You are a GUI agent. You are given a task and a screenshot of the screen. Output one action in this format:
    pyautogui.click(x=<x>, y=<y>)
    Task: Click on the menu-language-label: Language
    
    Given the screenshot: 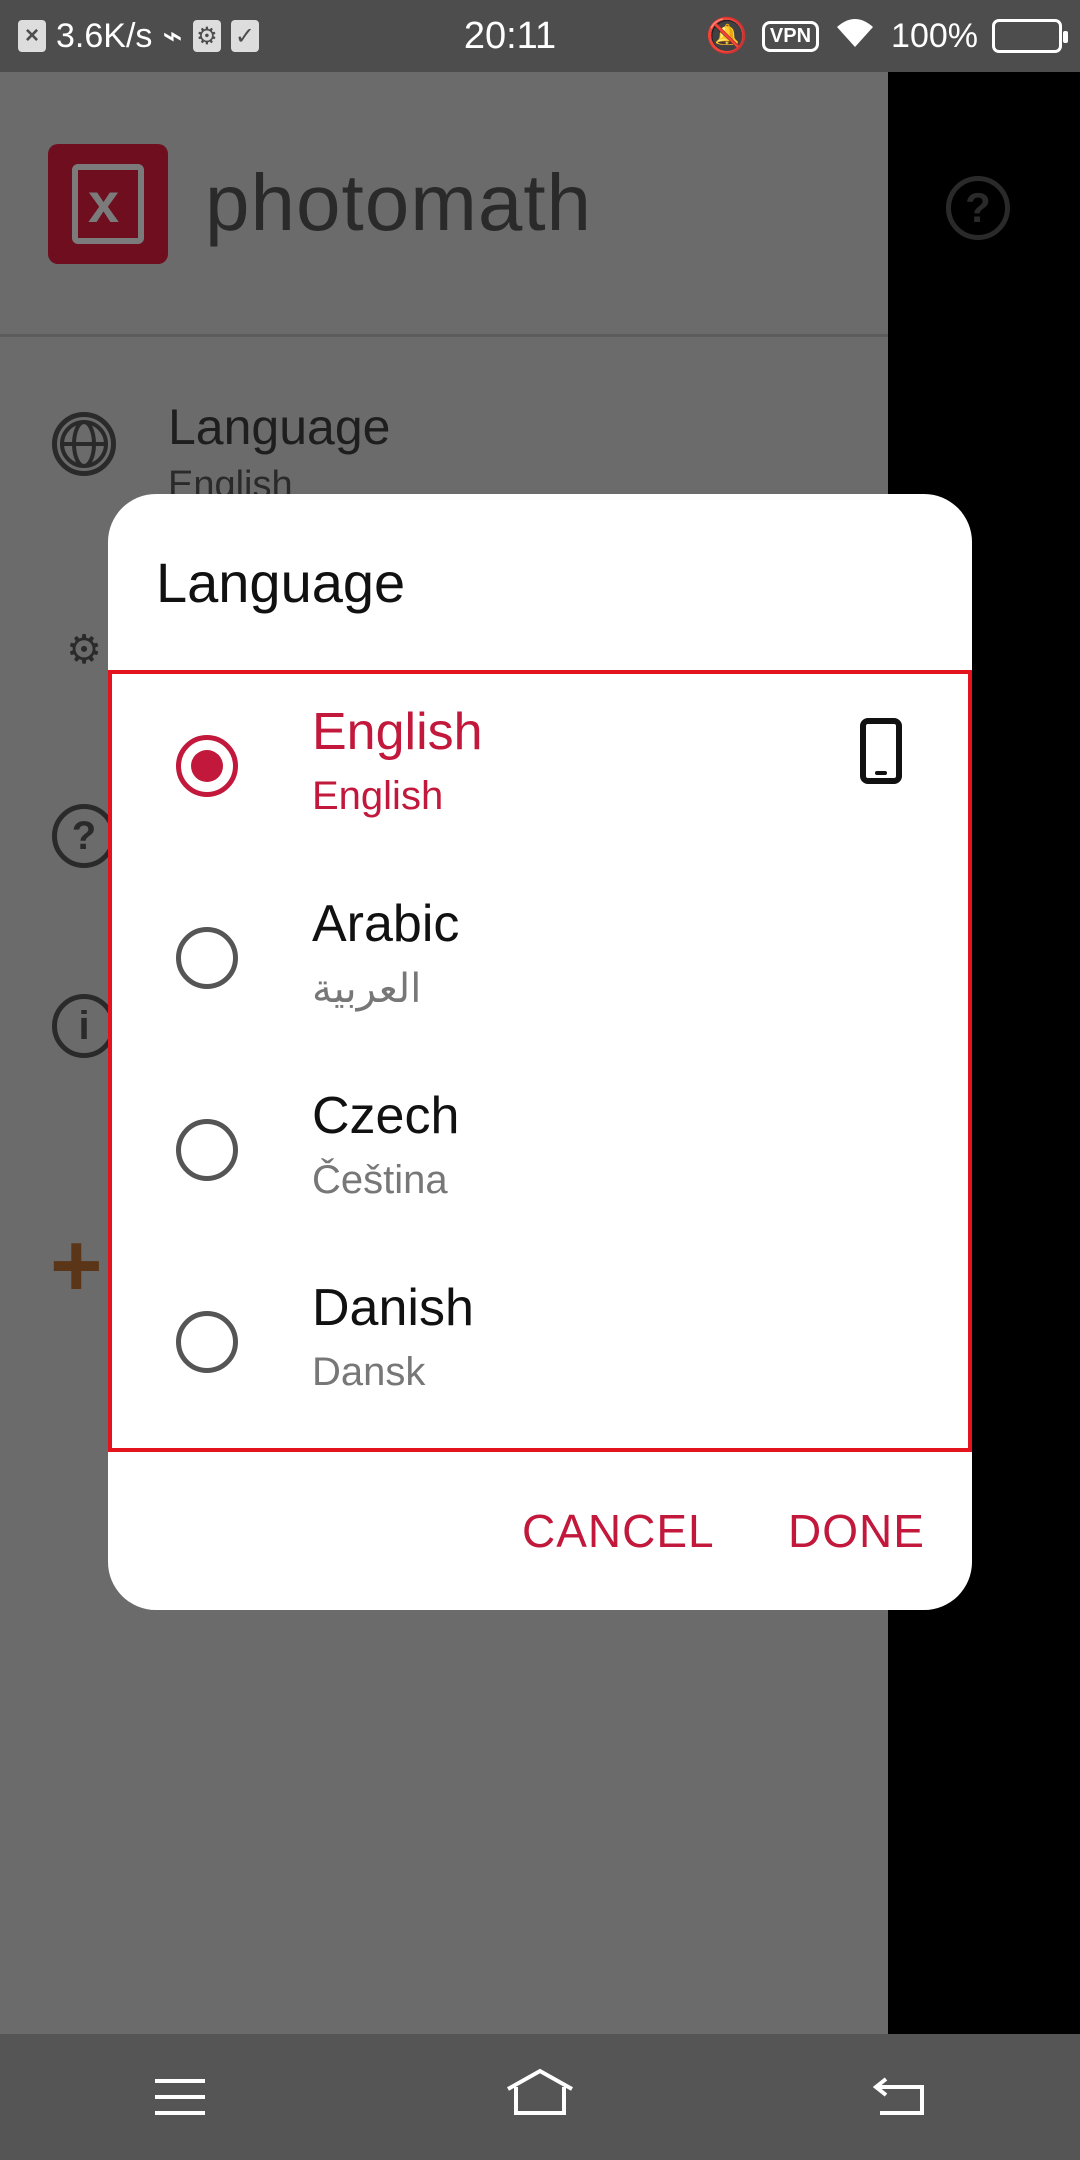 What is the action you would take?
    pyautogui.click(x=279, y=427)
    